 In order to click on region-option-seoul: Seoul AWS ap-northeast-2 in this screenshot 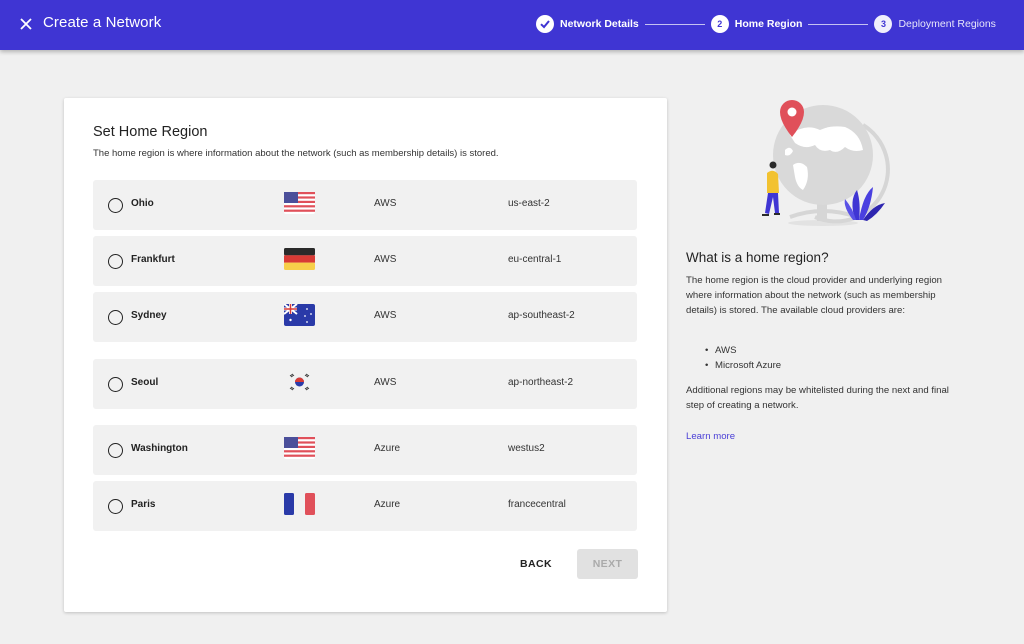, I will do `click(365, 384)`.